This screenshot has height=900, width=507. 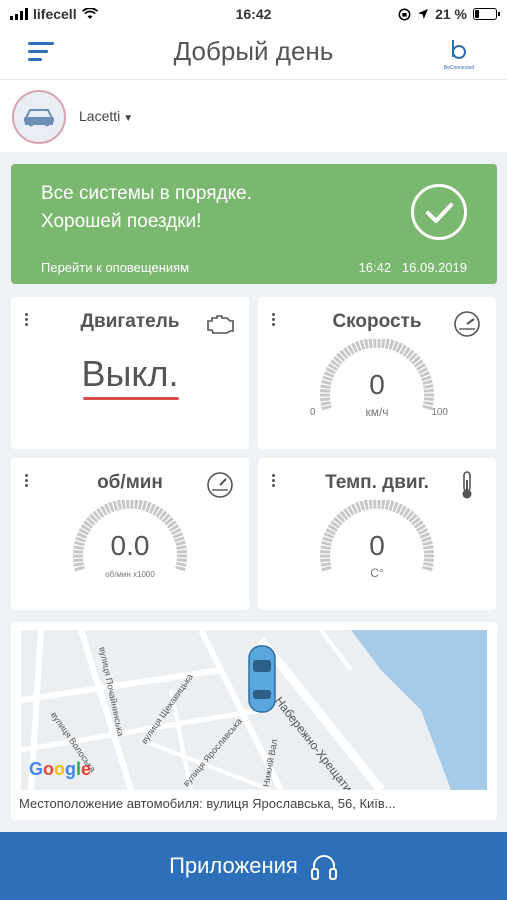 I want to click on car-name-label: Lacetti, so click(x=100, y=116).